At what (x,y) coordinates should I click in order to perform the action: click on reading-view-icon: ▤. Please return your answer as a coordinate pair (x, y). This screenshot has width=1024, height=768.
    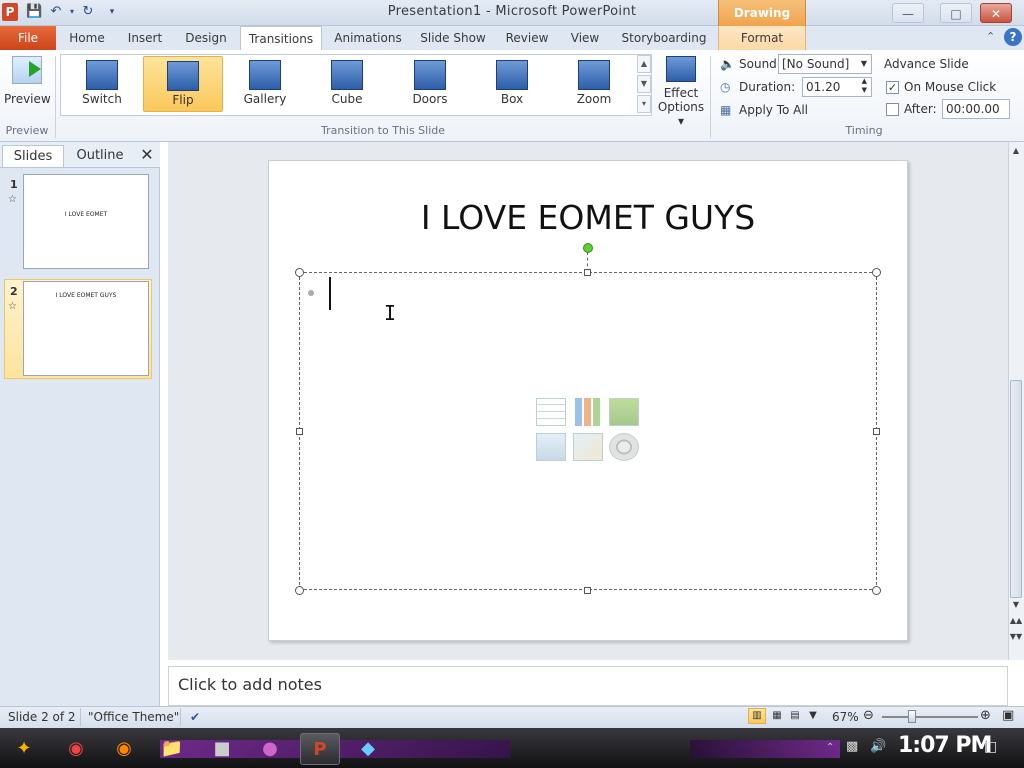
    Looking at the image, I should click on (795, 716).